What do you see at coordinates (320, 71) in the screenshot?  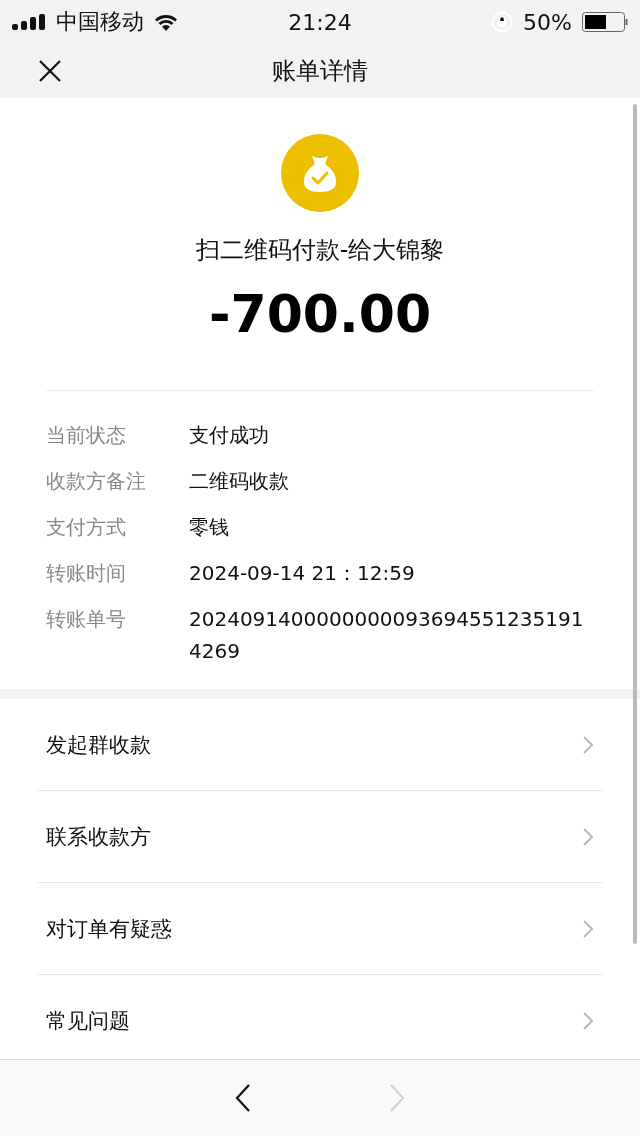 I see `page-title: 账单详情` at bounding box center [320, 71].